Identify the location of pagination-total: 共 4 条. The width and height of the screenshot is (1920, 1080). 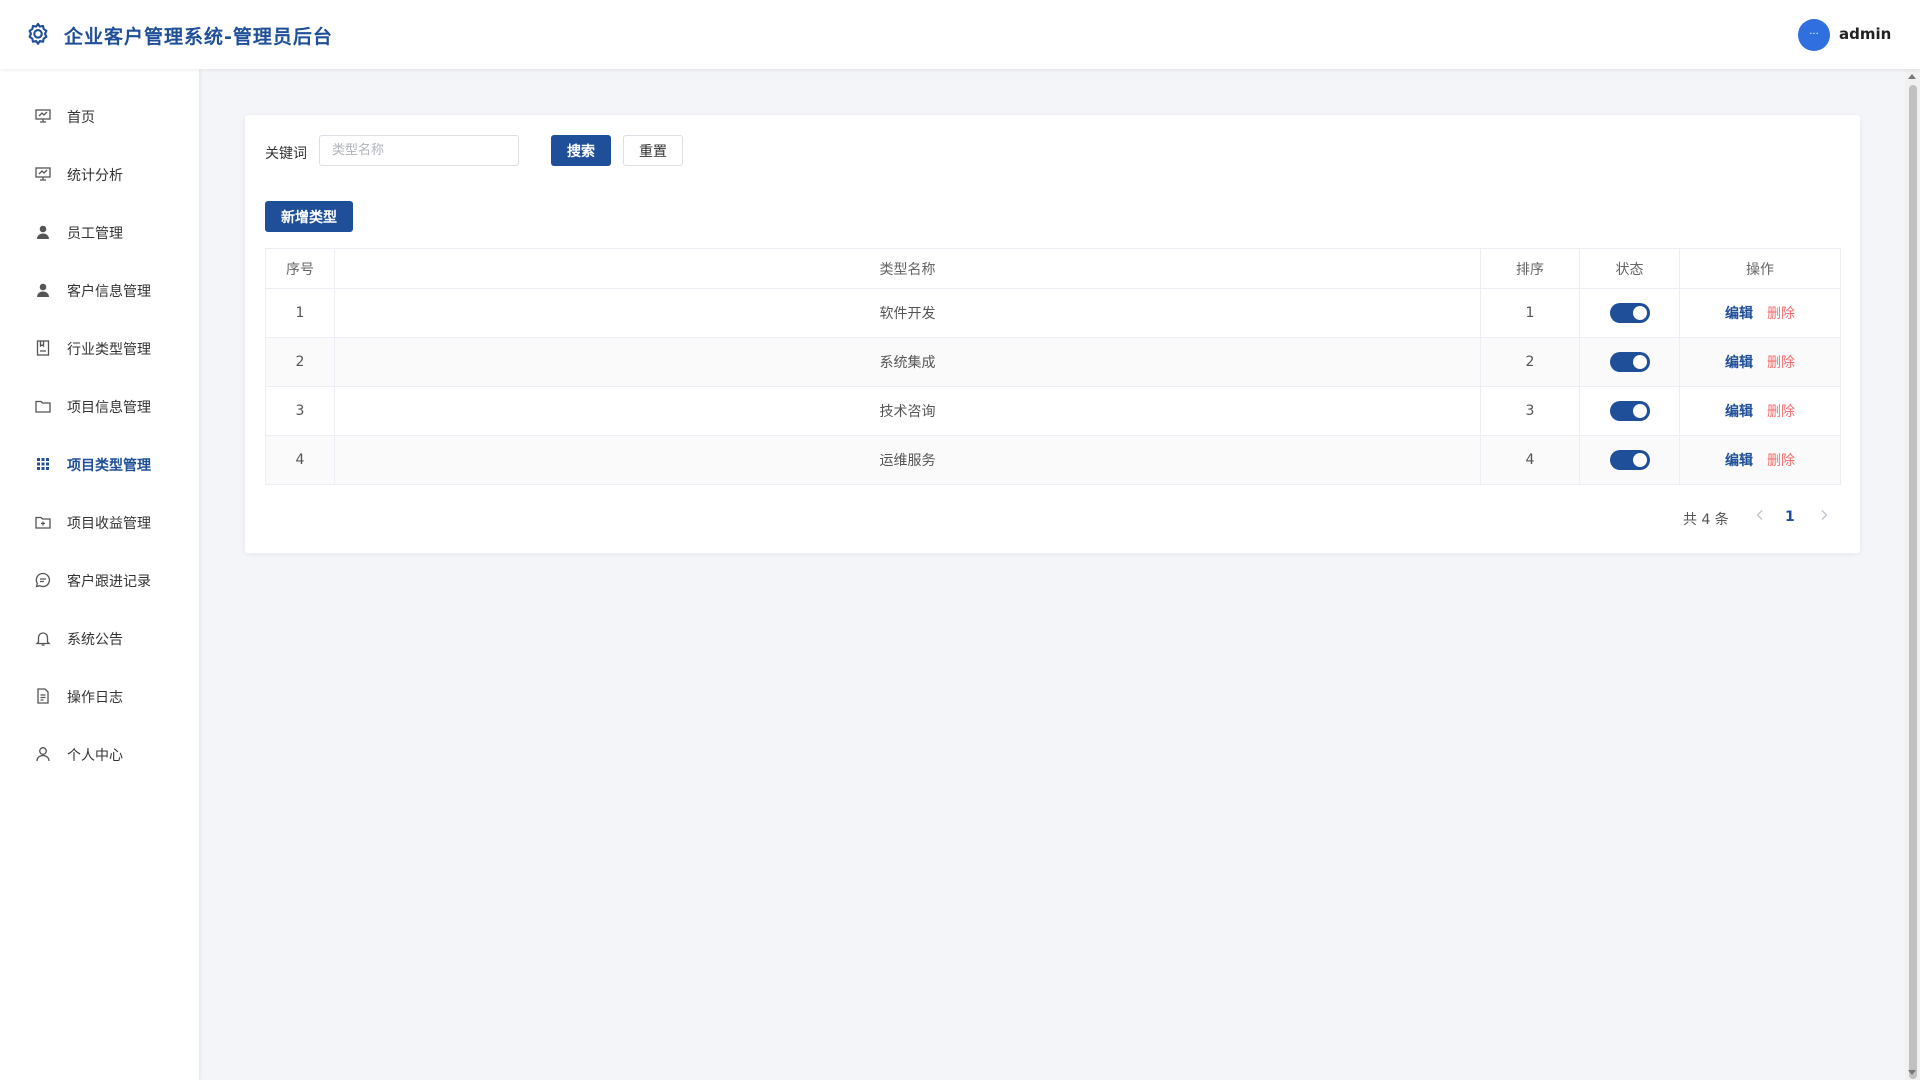
(1706, 520).